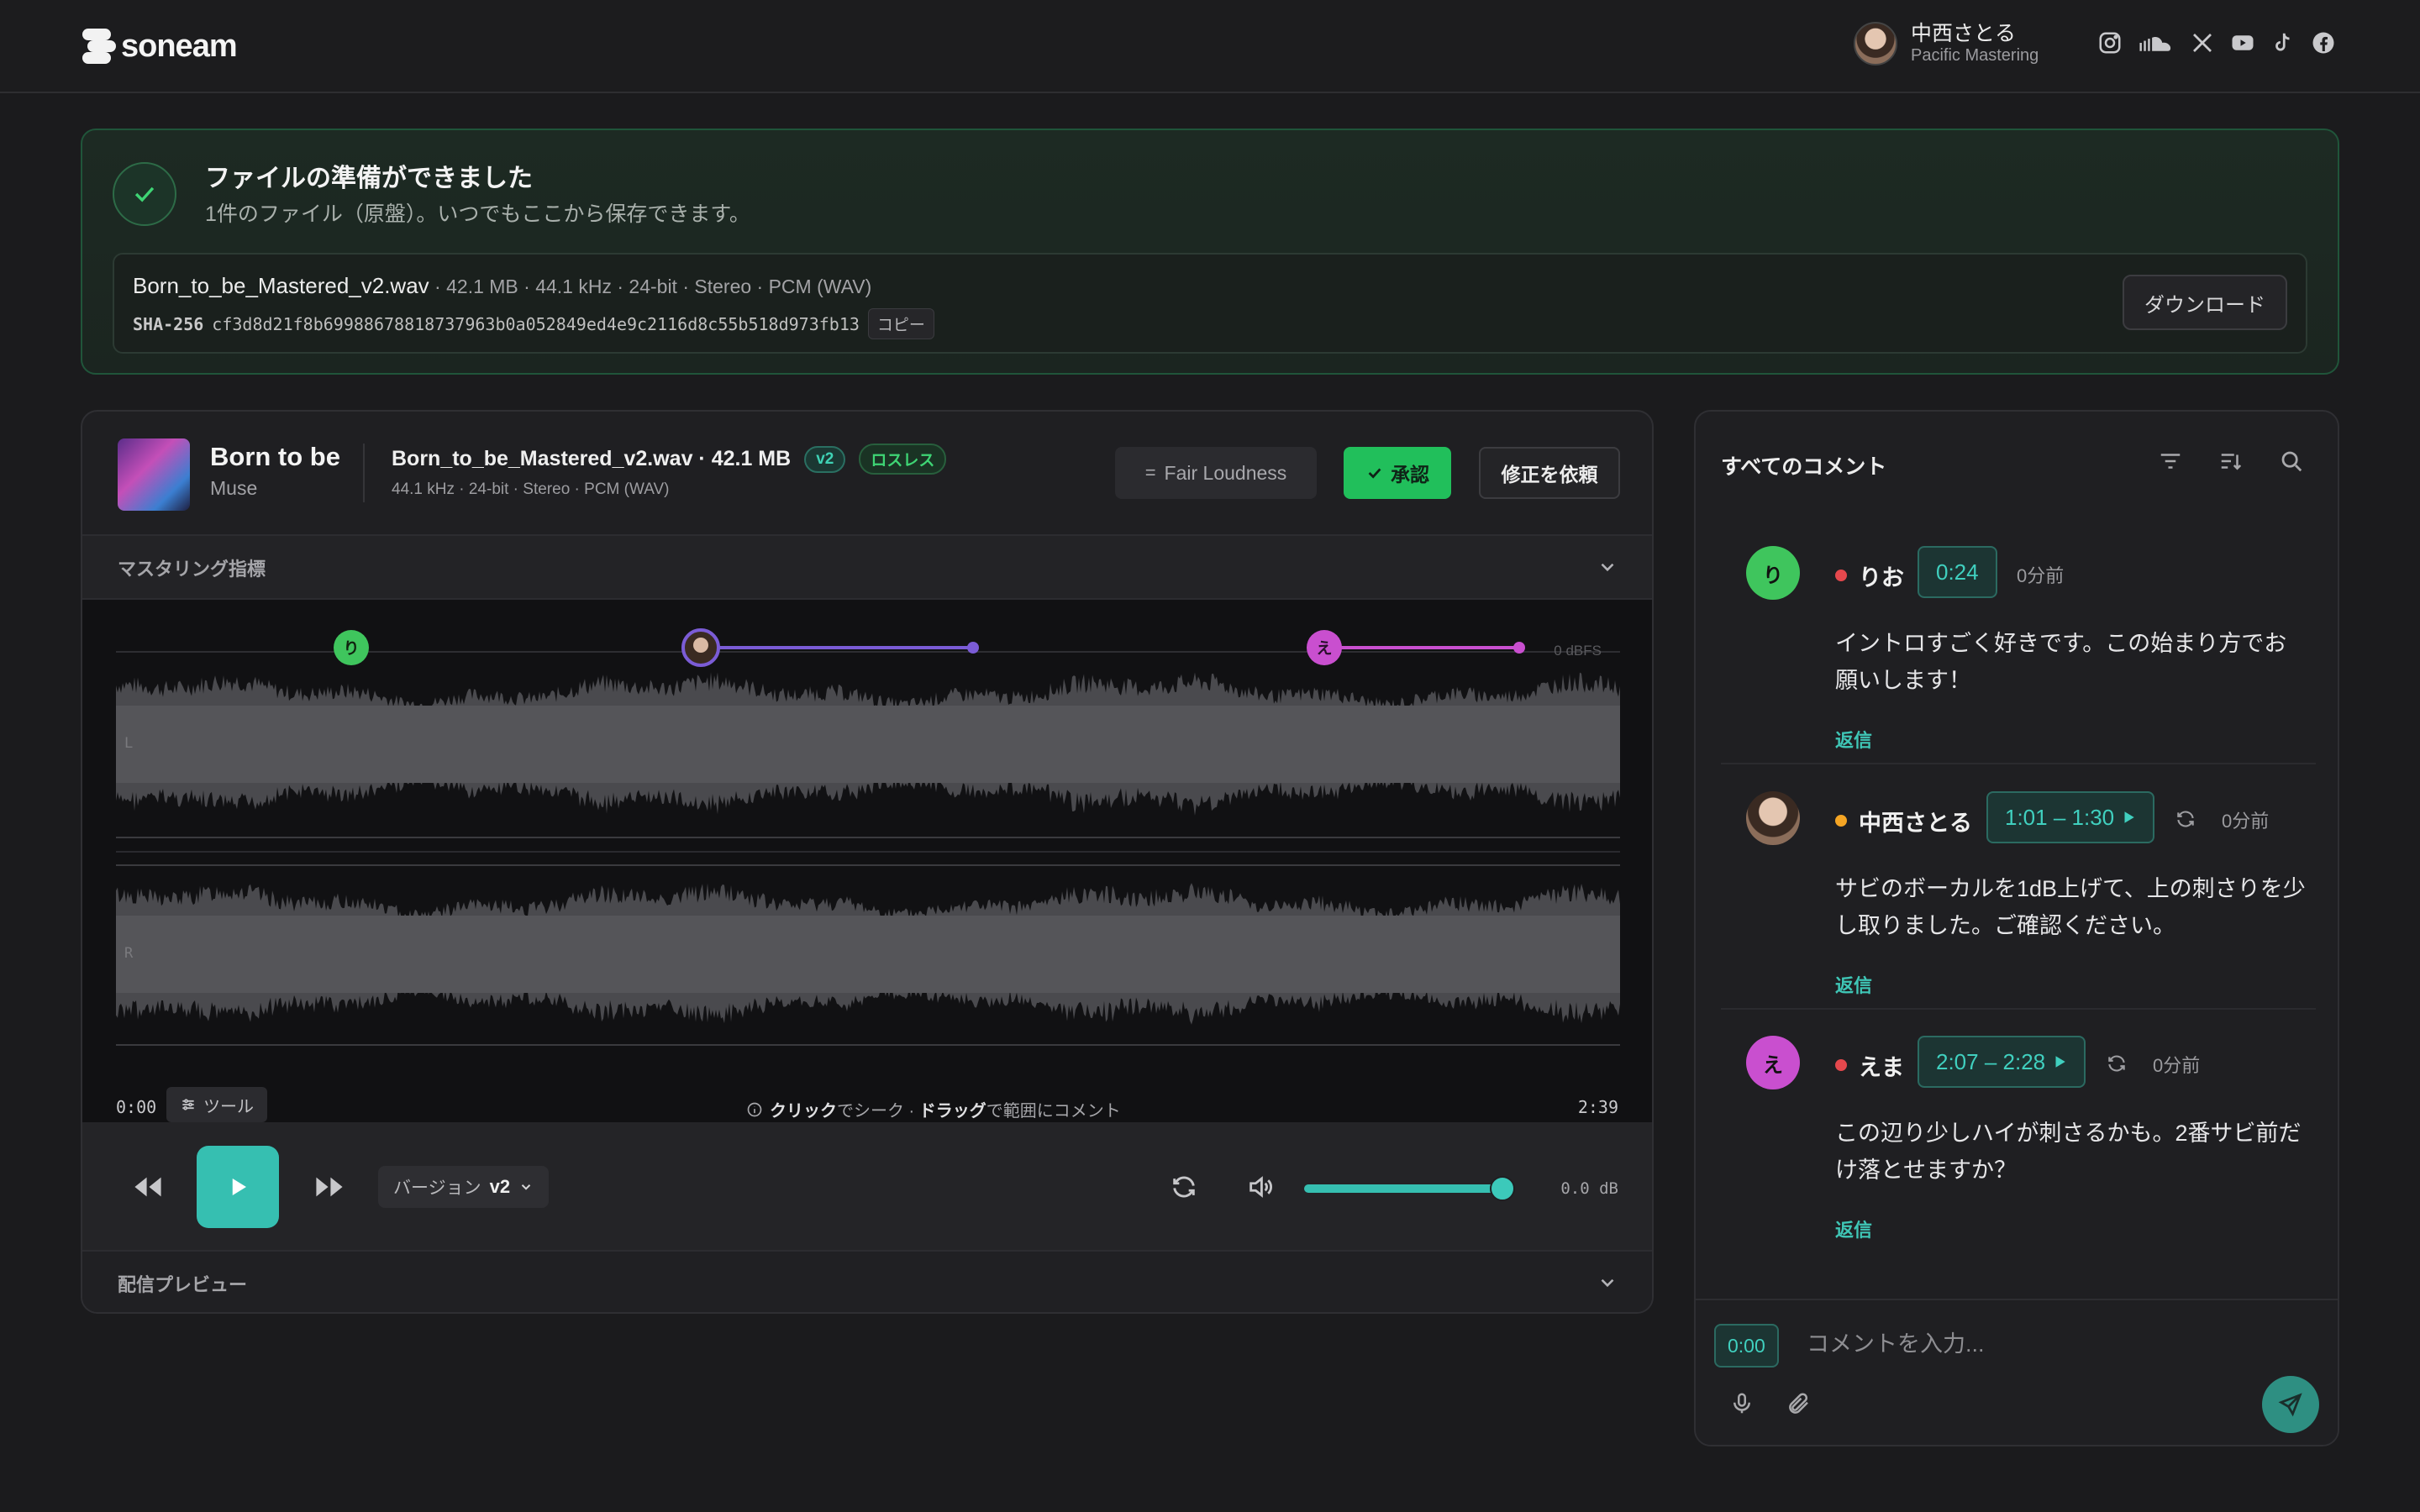 This screenshot has height=1512, width=2420. What do you see at coordinates (1324, 648) in the screenshot?
I see `comment-marker-ema-initial: え` at bounding box center [1324, 648].